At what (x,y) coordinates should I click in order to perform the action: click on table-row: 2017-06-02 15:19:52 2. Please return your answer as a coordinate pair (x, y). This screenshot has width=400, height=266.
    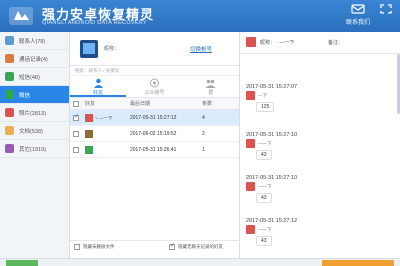
    Looking at the image, I should click on (154, 134).